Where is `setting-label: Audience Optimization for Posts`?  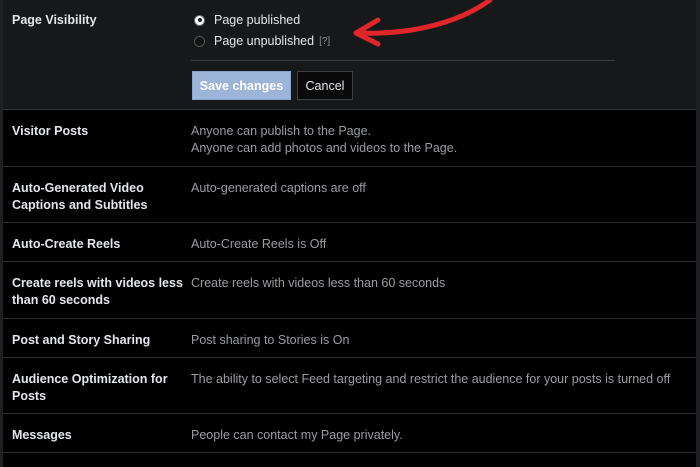
setting-label: Audience Optimization for Posts is located at coordinates (90, 387).